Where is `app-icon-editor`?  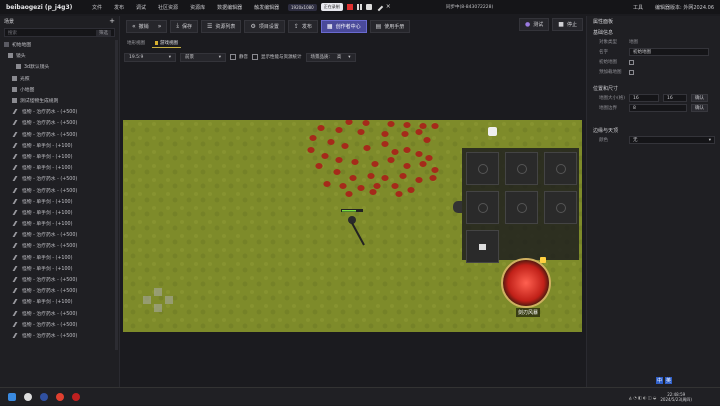
app-icon-editor is located at coordinates (44, 396).